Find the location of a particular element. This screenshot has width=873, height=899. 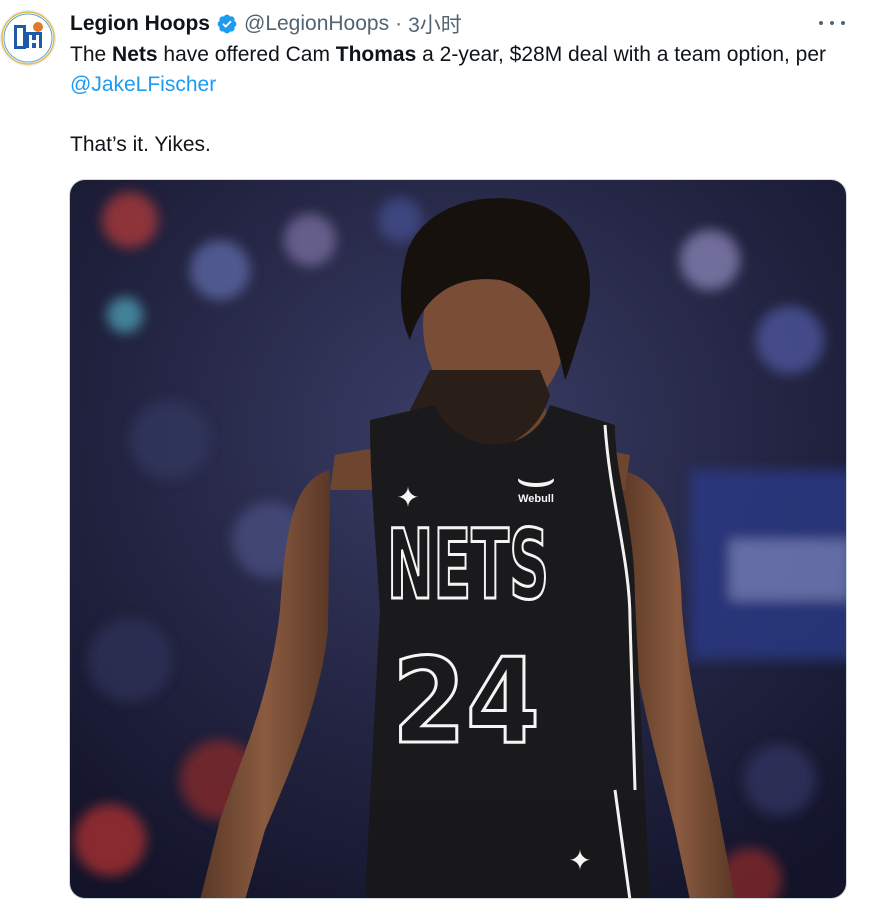

jersey-number: 24 is located at coordinates (466, 701).